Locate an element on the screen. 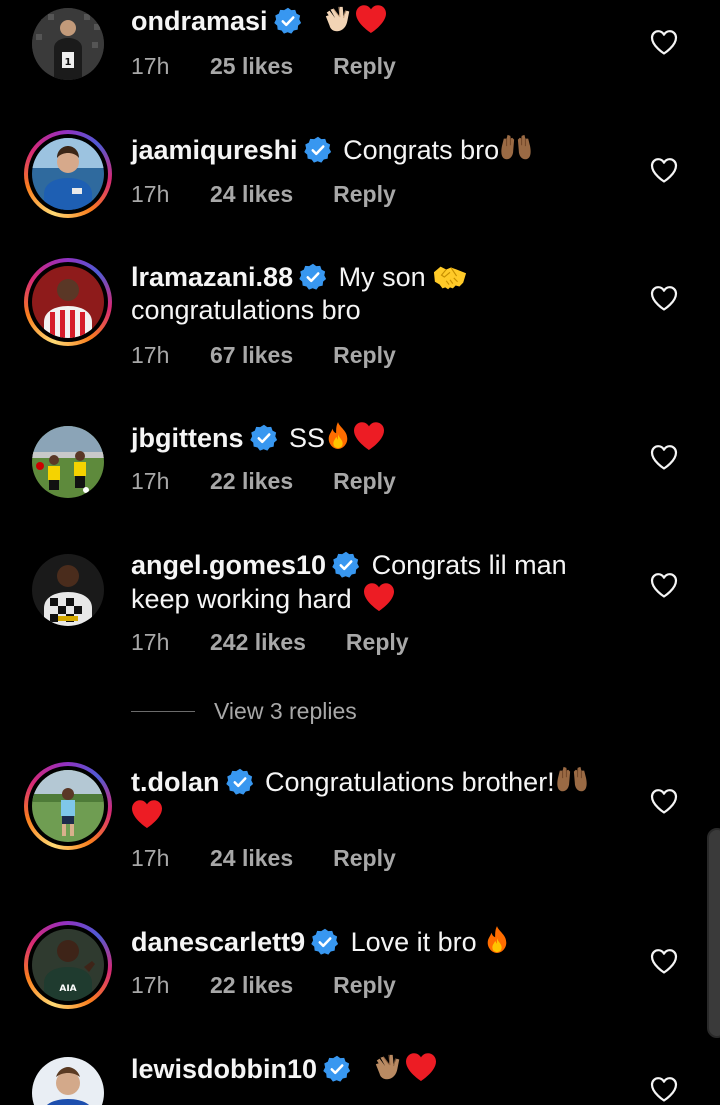  comment-text: lewisdobbin10 is located at coordinates (381, 1069).